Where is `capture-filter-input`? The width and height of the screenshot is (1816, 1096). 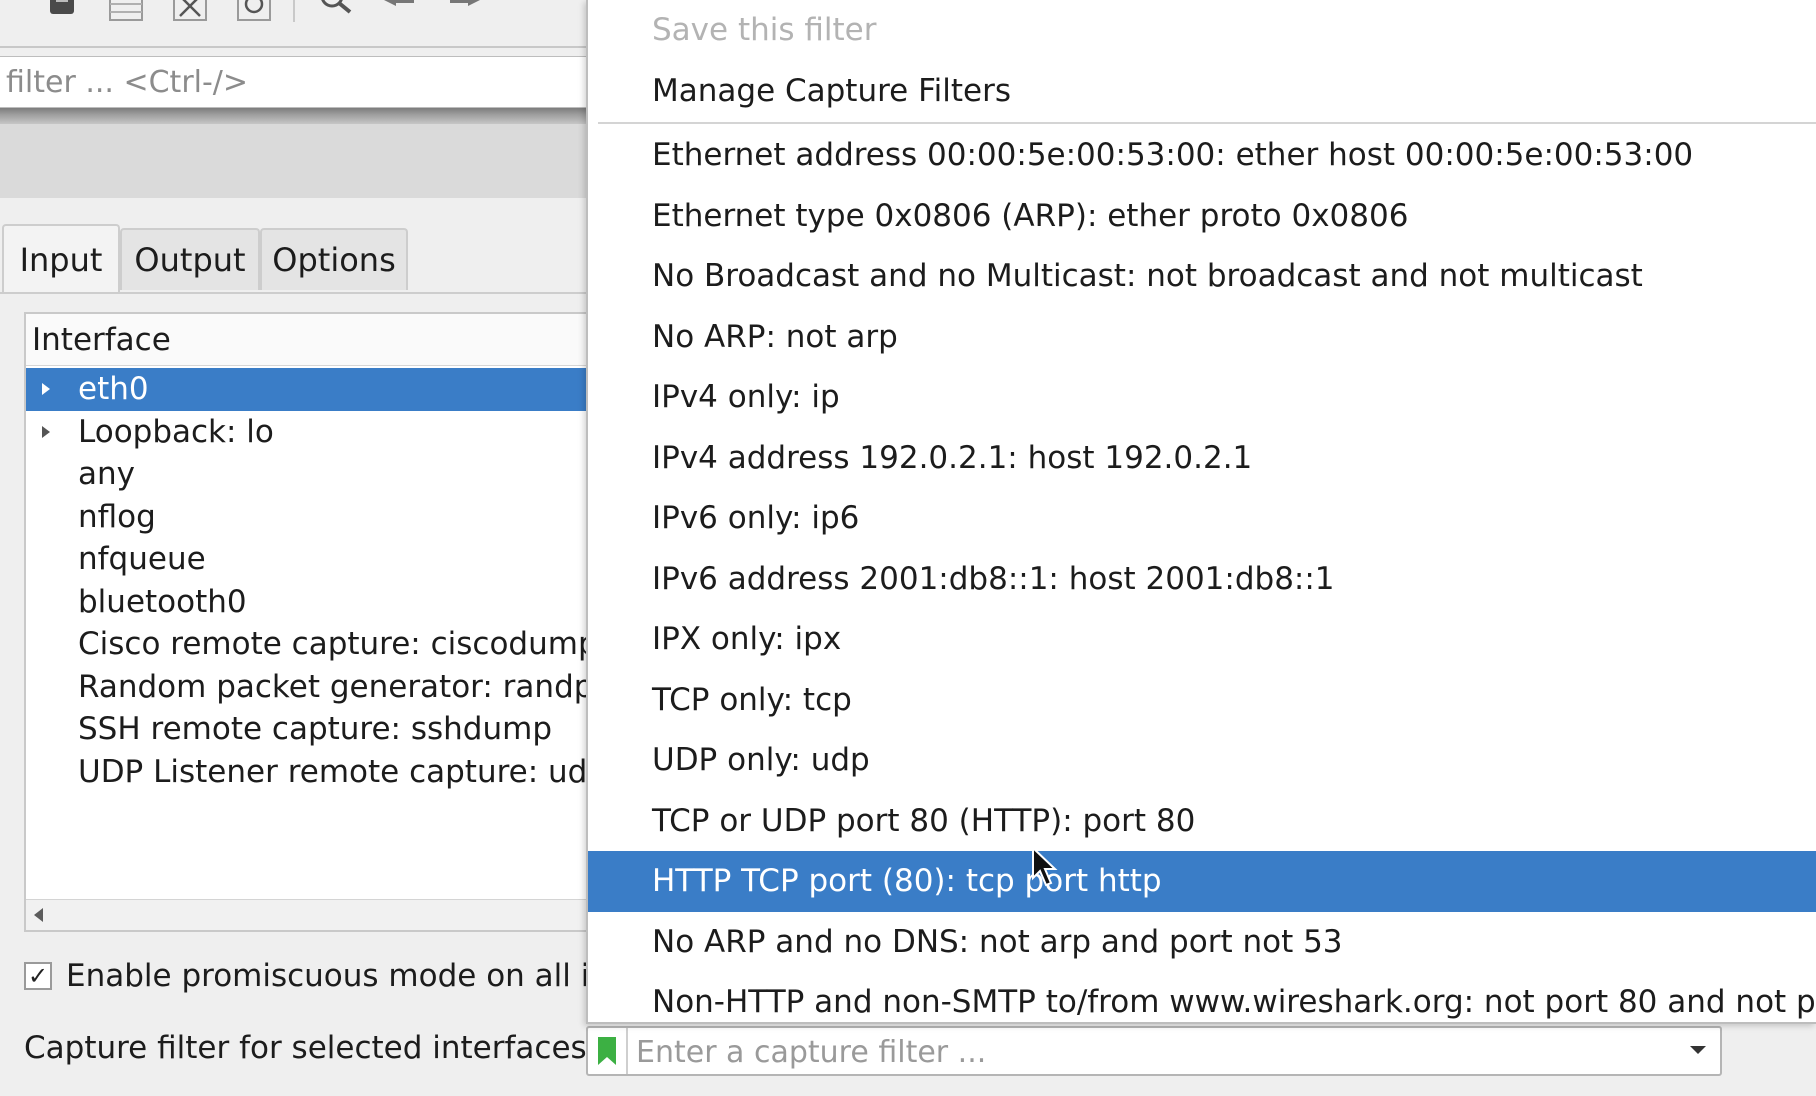 capture-filter-input is located at coordinates (1146, 1052).